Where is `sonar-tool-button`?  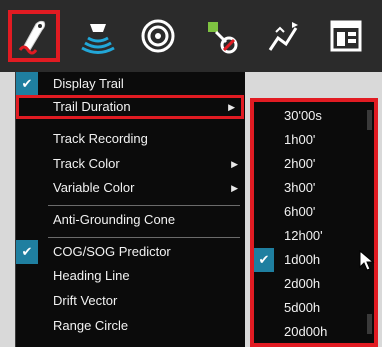
sonar-tool-button is located at coordinates (98, 36).